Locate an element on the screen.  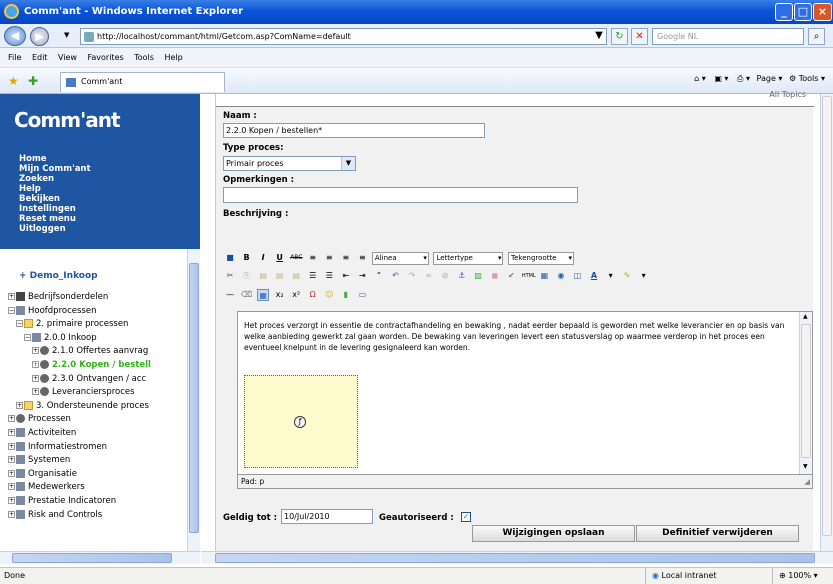
home-icon: ⌂ ▾ is located at coordinates (700, 78).